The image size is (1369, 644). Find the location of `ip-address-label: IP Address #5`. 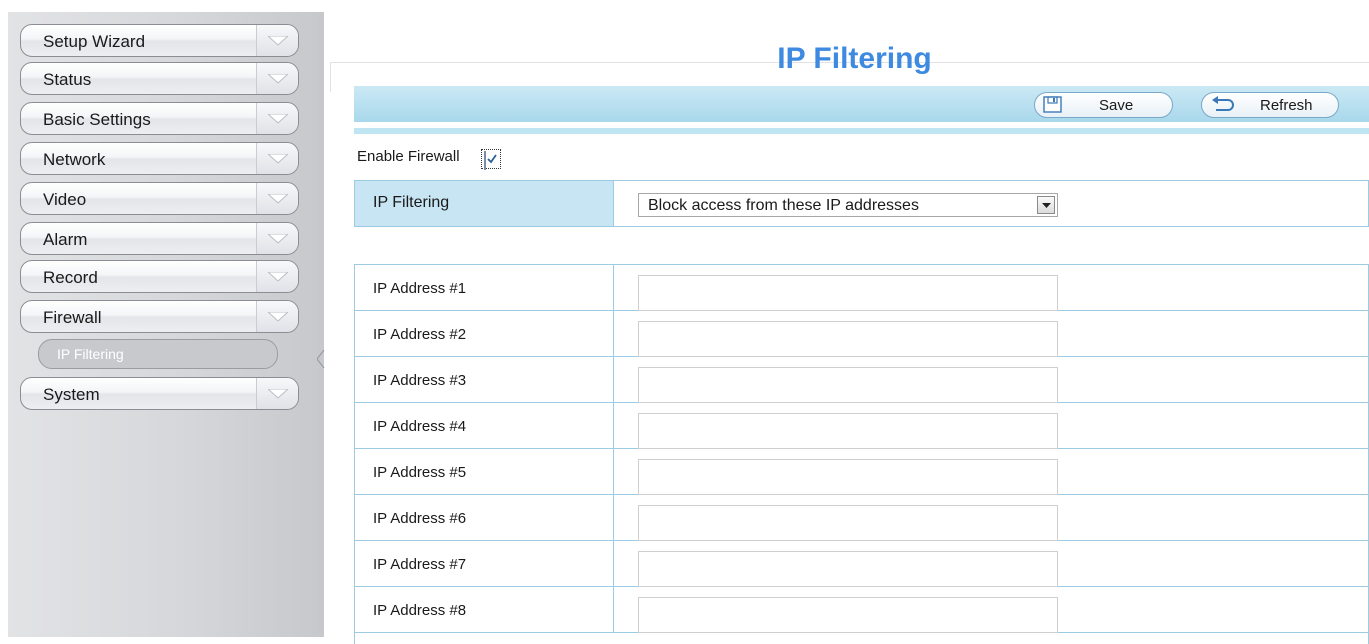

ip-address-label: IP Address #5 is located at coordinates (420, 472).